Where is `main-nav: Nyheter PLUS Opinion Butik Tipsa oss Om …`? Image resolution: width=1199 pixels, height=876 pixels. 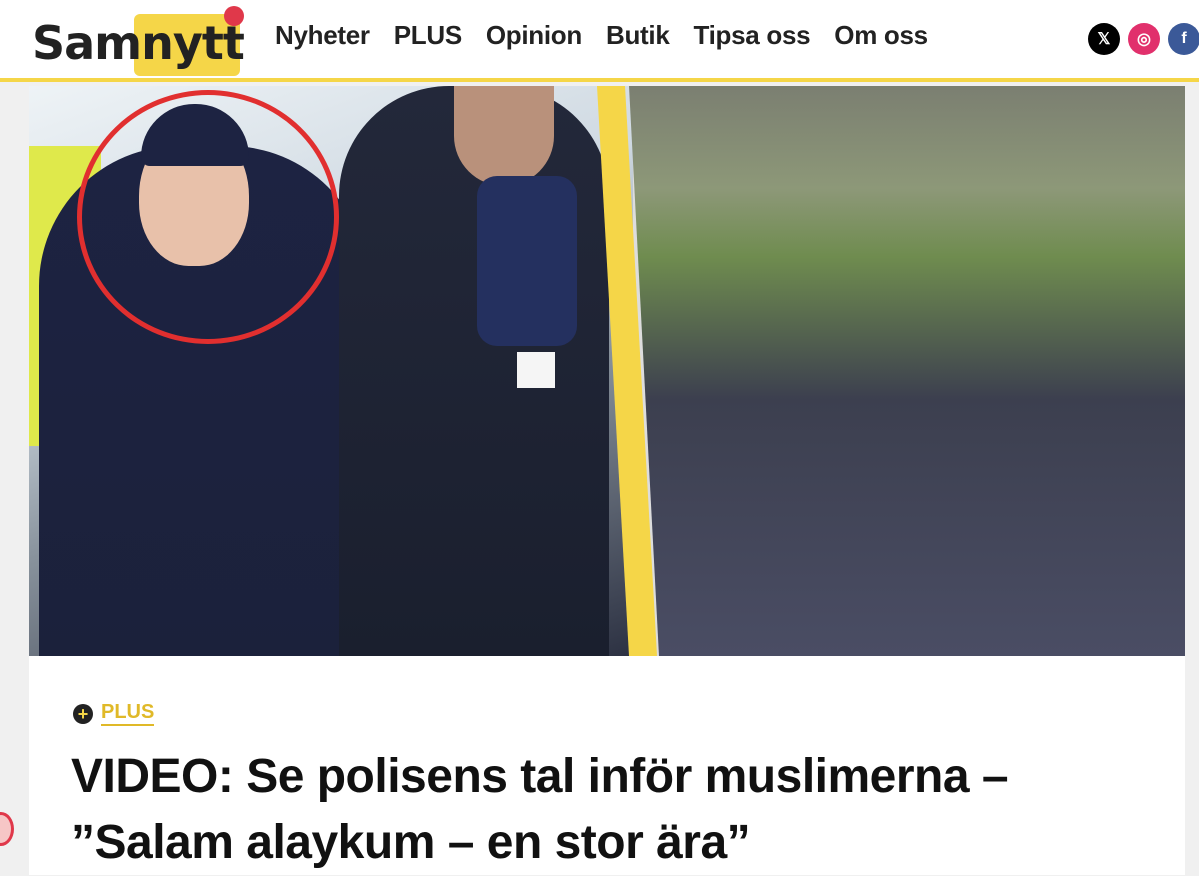 main-nav: Nyheter PLUS Opinion Butik Tipsa oss Om … is located at coordinates (613, 35).